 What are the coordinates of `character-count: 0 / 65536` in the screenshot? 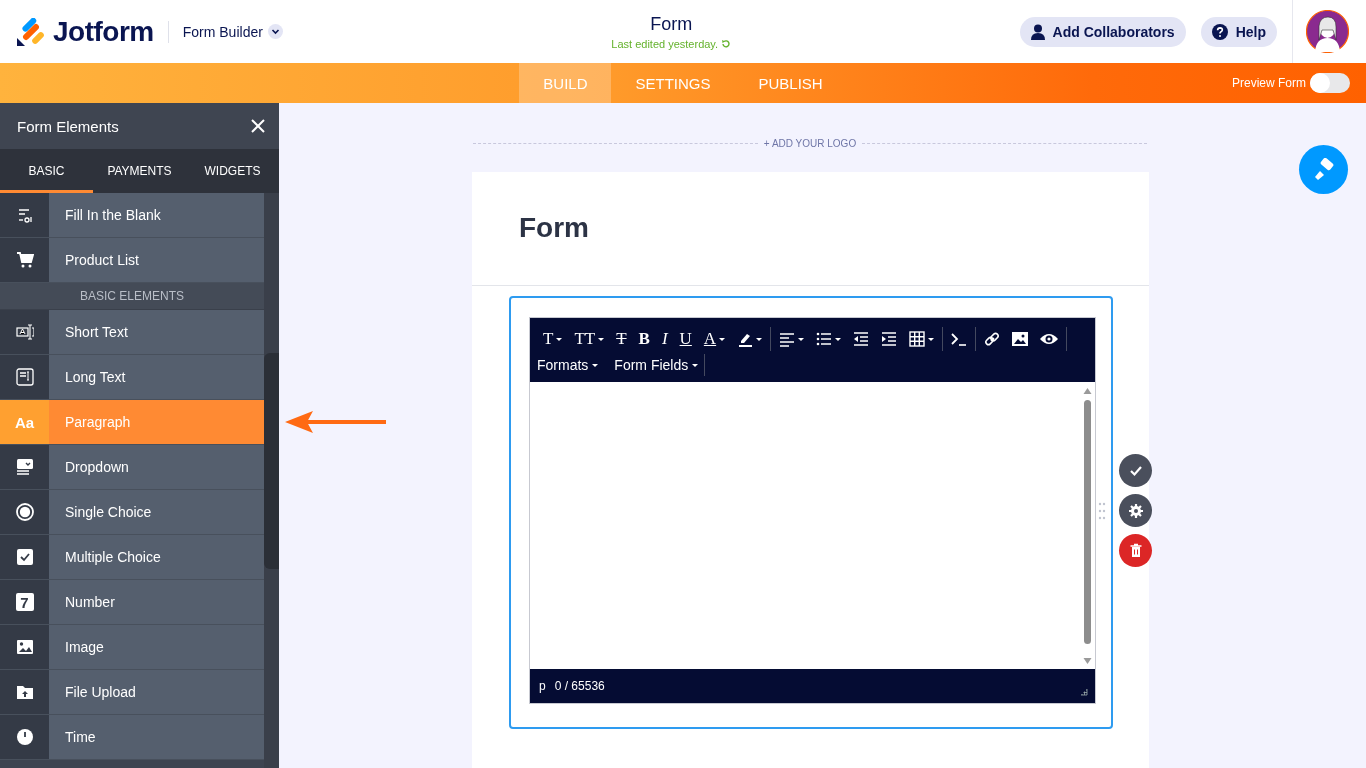 It's located at (579, 686).